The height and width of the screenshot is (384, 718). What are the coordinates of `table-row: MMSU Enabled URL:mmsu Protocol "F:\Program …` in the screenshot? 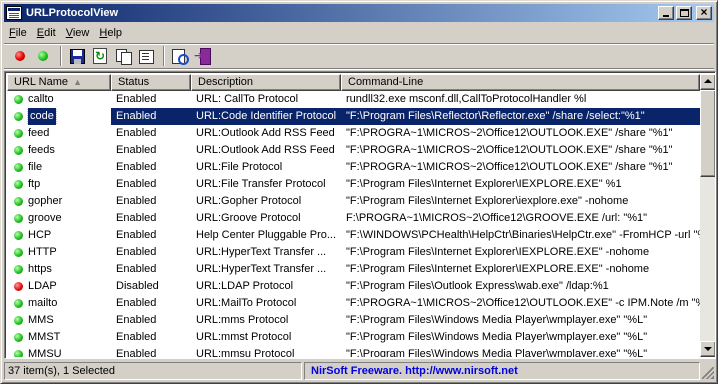 It's located at (353, 351).